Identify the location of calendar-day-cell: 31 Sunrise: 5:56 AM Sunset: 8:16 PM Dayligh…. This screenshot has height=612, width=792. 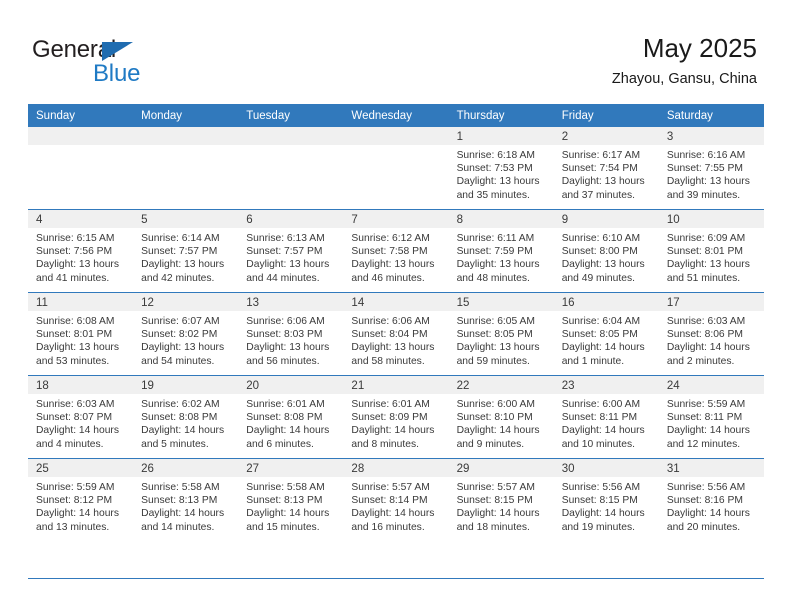
(711, 499).